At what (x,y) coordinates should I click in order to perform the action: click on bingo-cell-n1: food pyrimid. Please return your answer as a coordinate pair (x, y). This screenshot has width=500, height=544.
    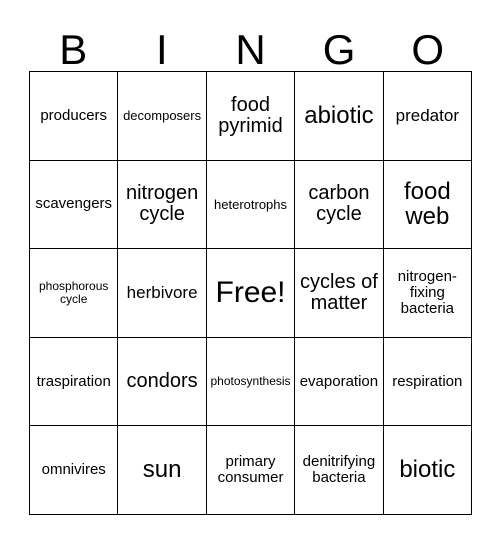
    Looking at the image, I should click on (251, 116).